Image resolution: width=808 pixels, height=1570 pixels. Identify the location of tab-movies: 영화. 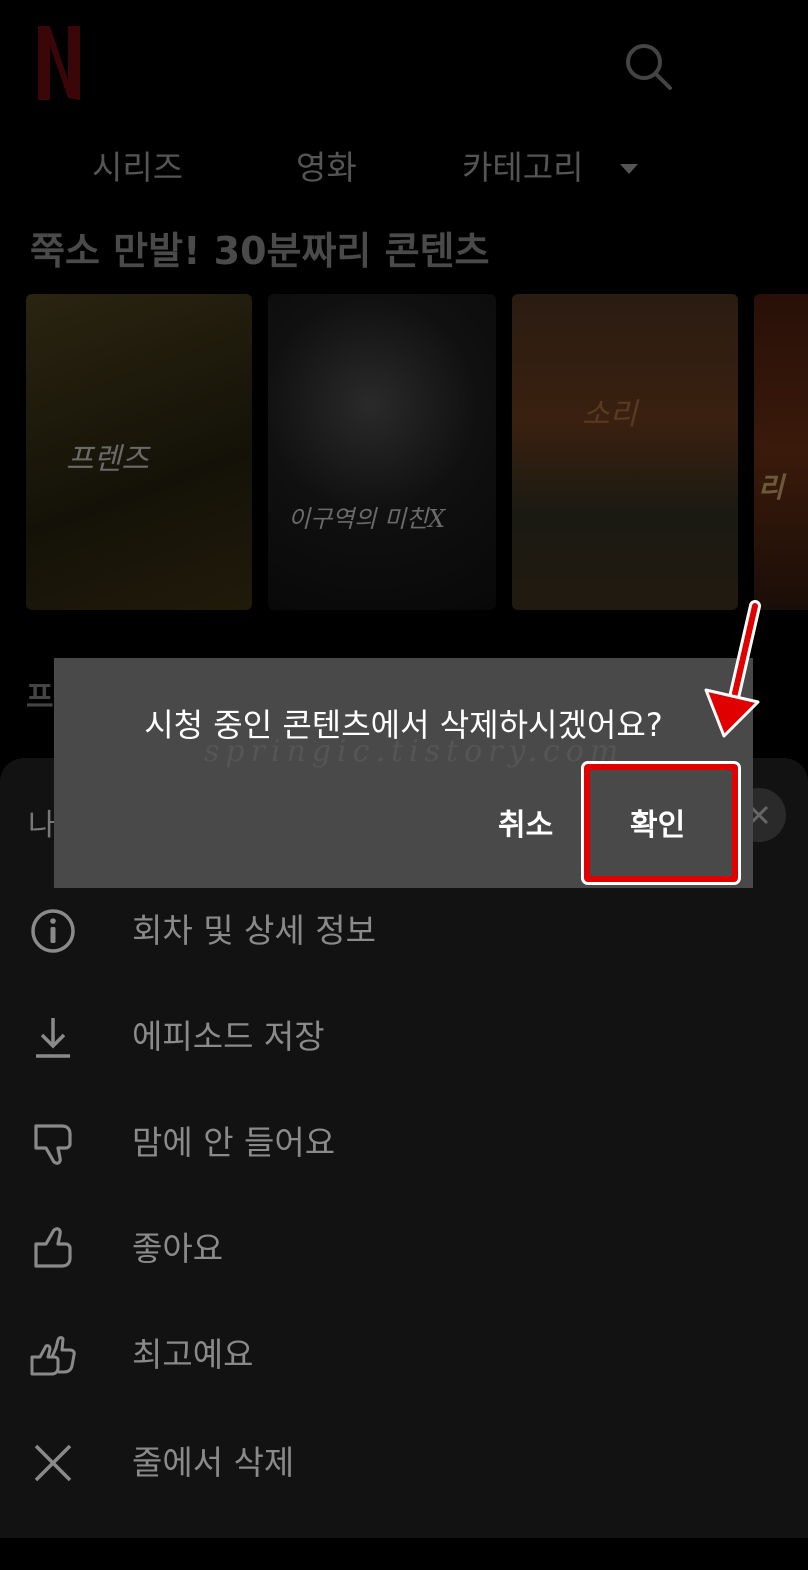
(326, 168).